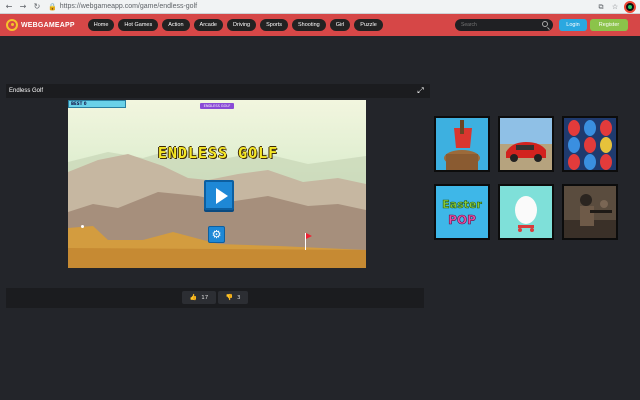 The height and width of the screenshot is (400, 640). Describe the element at coordinates (309, 25) in the screenshot. I see `menu-item-shooting: Shooting` at that location.